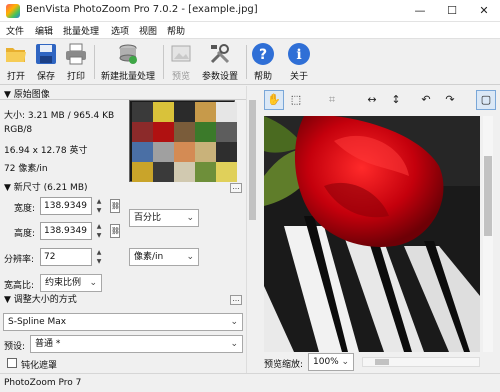 This screenshot has height=392, width=500. Describe the element at coordinates (284, 365) in the screenshot. I see `preview-zoom-label: 预览缩放:` at that location.